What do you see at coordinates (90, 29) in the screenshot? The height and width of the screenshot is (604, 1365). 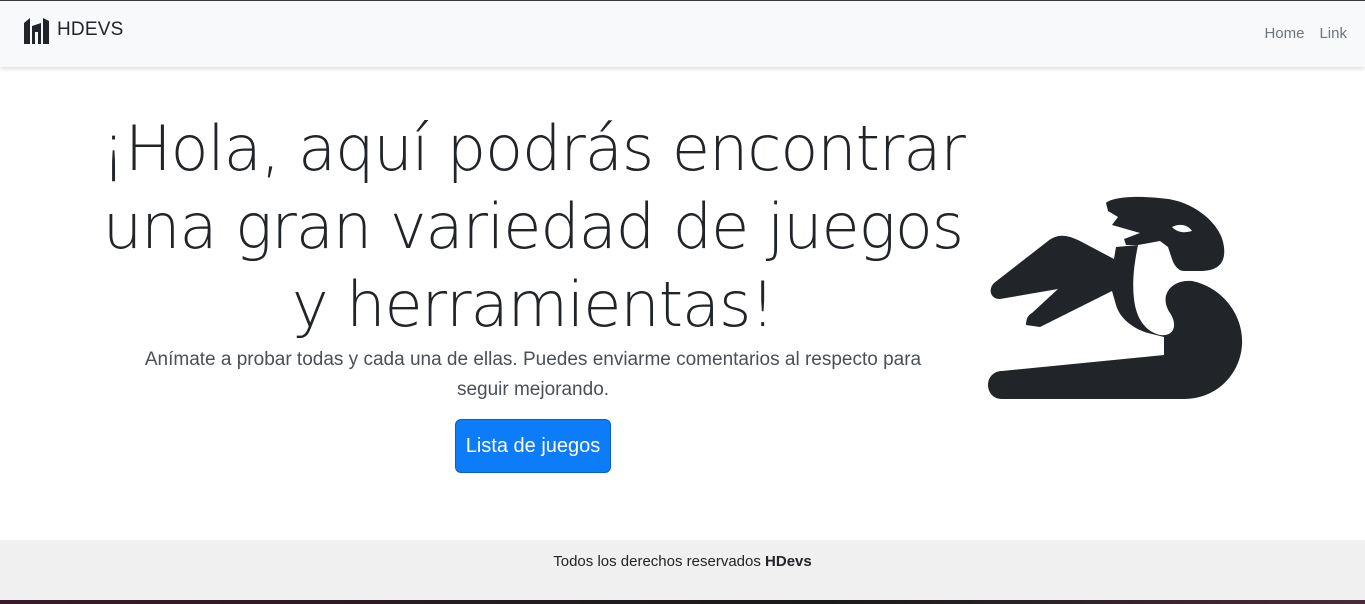 I see `brand-name: HDEVS` at bounding box center [90, 29].